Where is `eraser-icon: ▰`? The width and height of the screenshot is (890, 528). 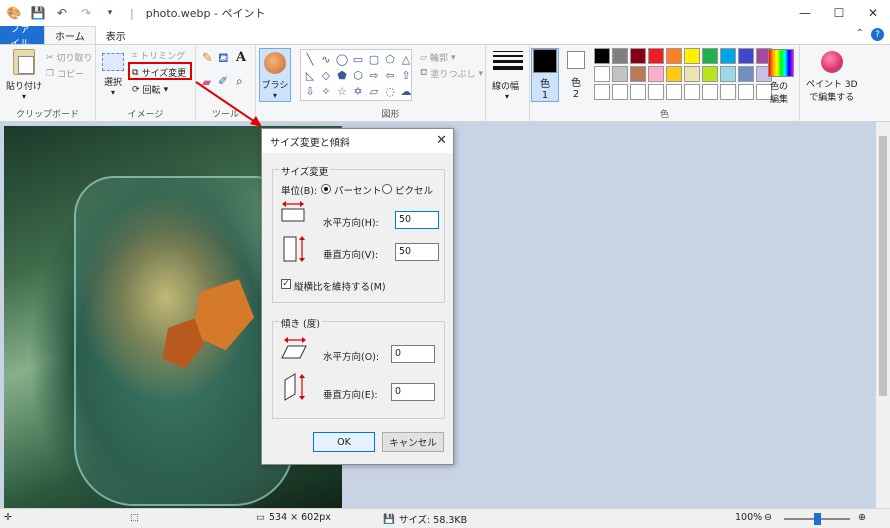 eraser-icon: ▰ is located at coordinates (206, 82).